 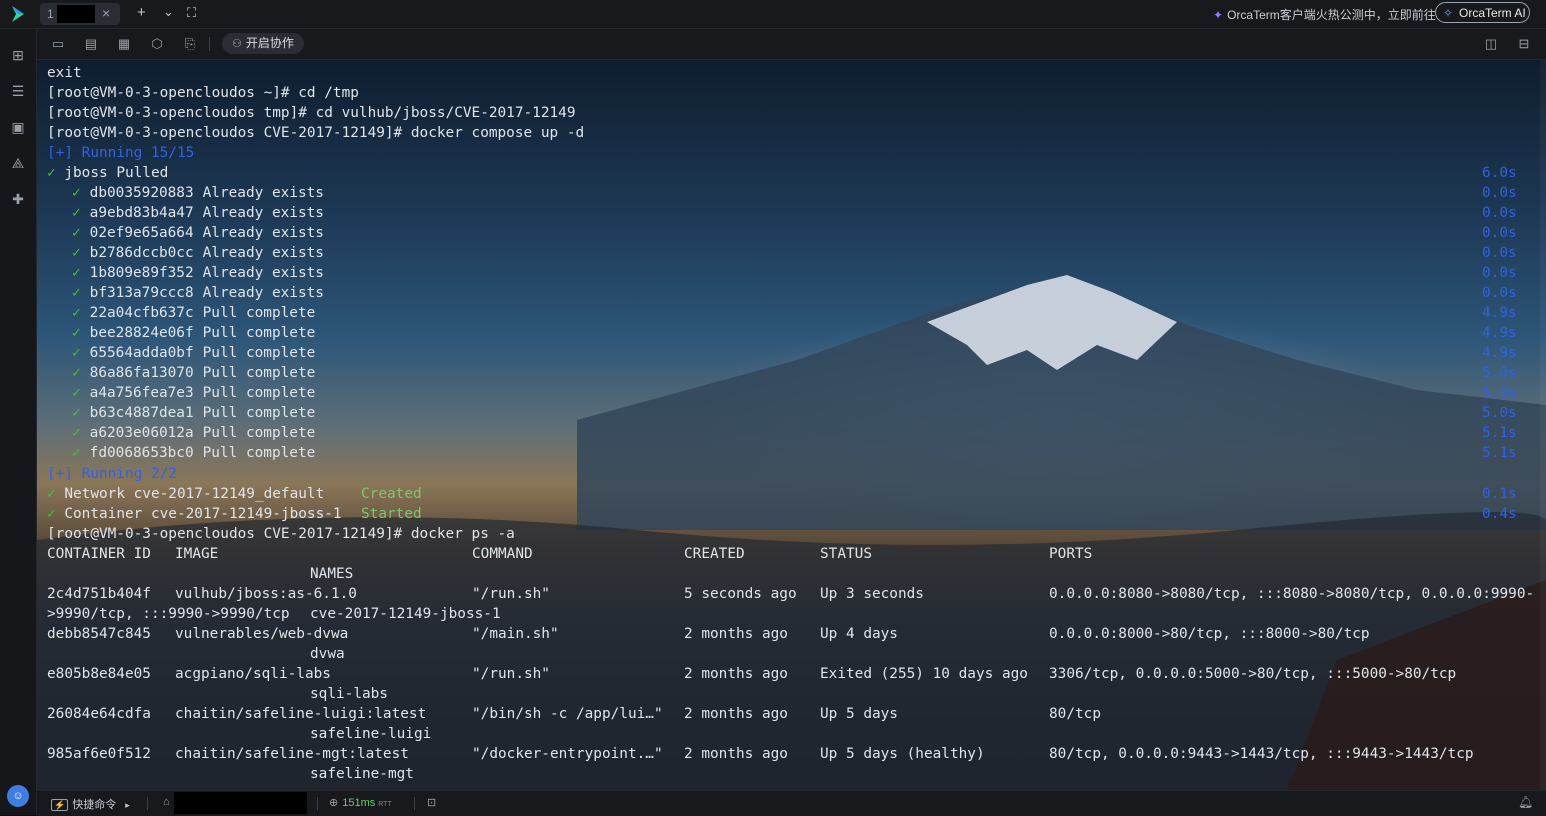 I want to click on create-time: 0.4s, so click(x=1499, y=514).